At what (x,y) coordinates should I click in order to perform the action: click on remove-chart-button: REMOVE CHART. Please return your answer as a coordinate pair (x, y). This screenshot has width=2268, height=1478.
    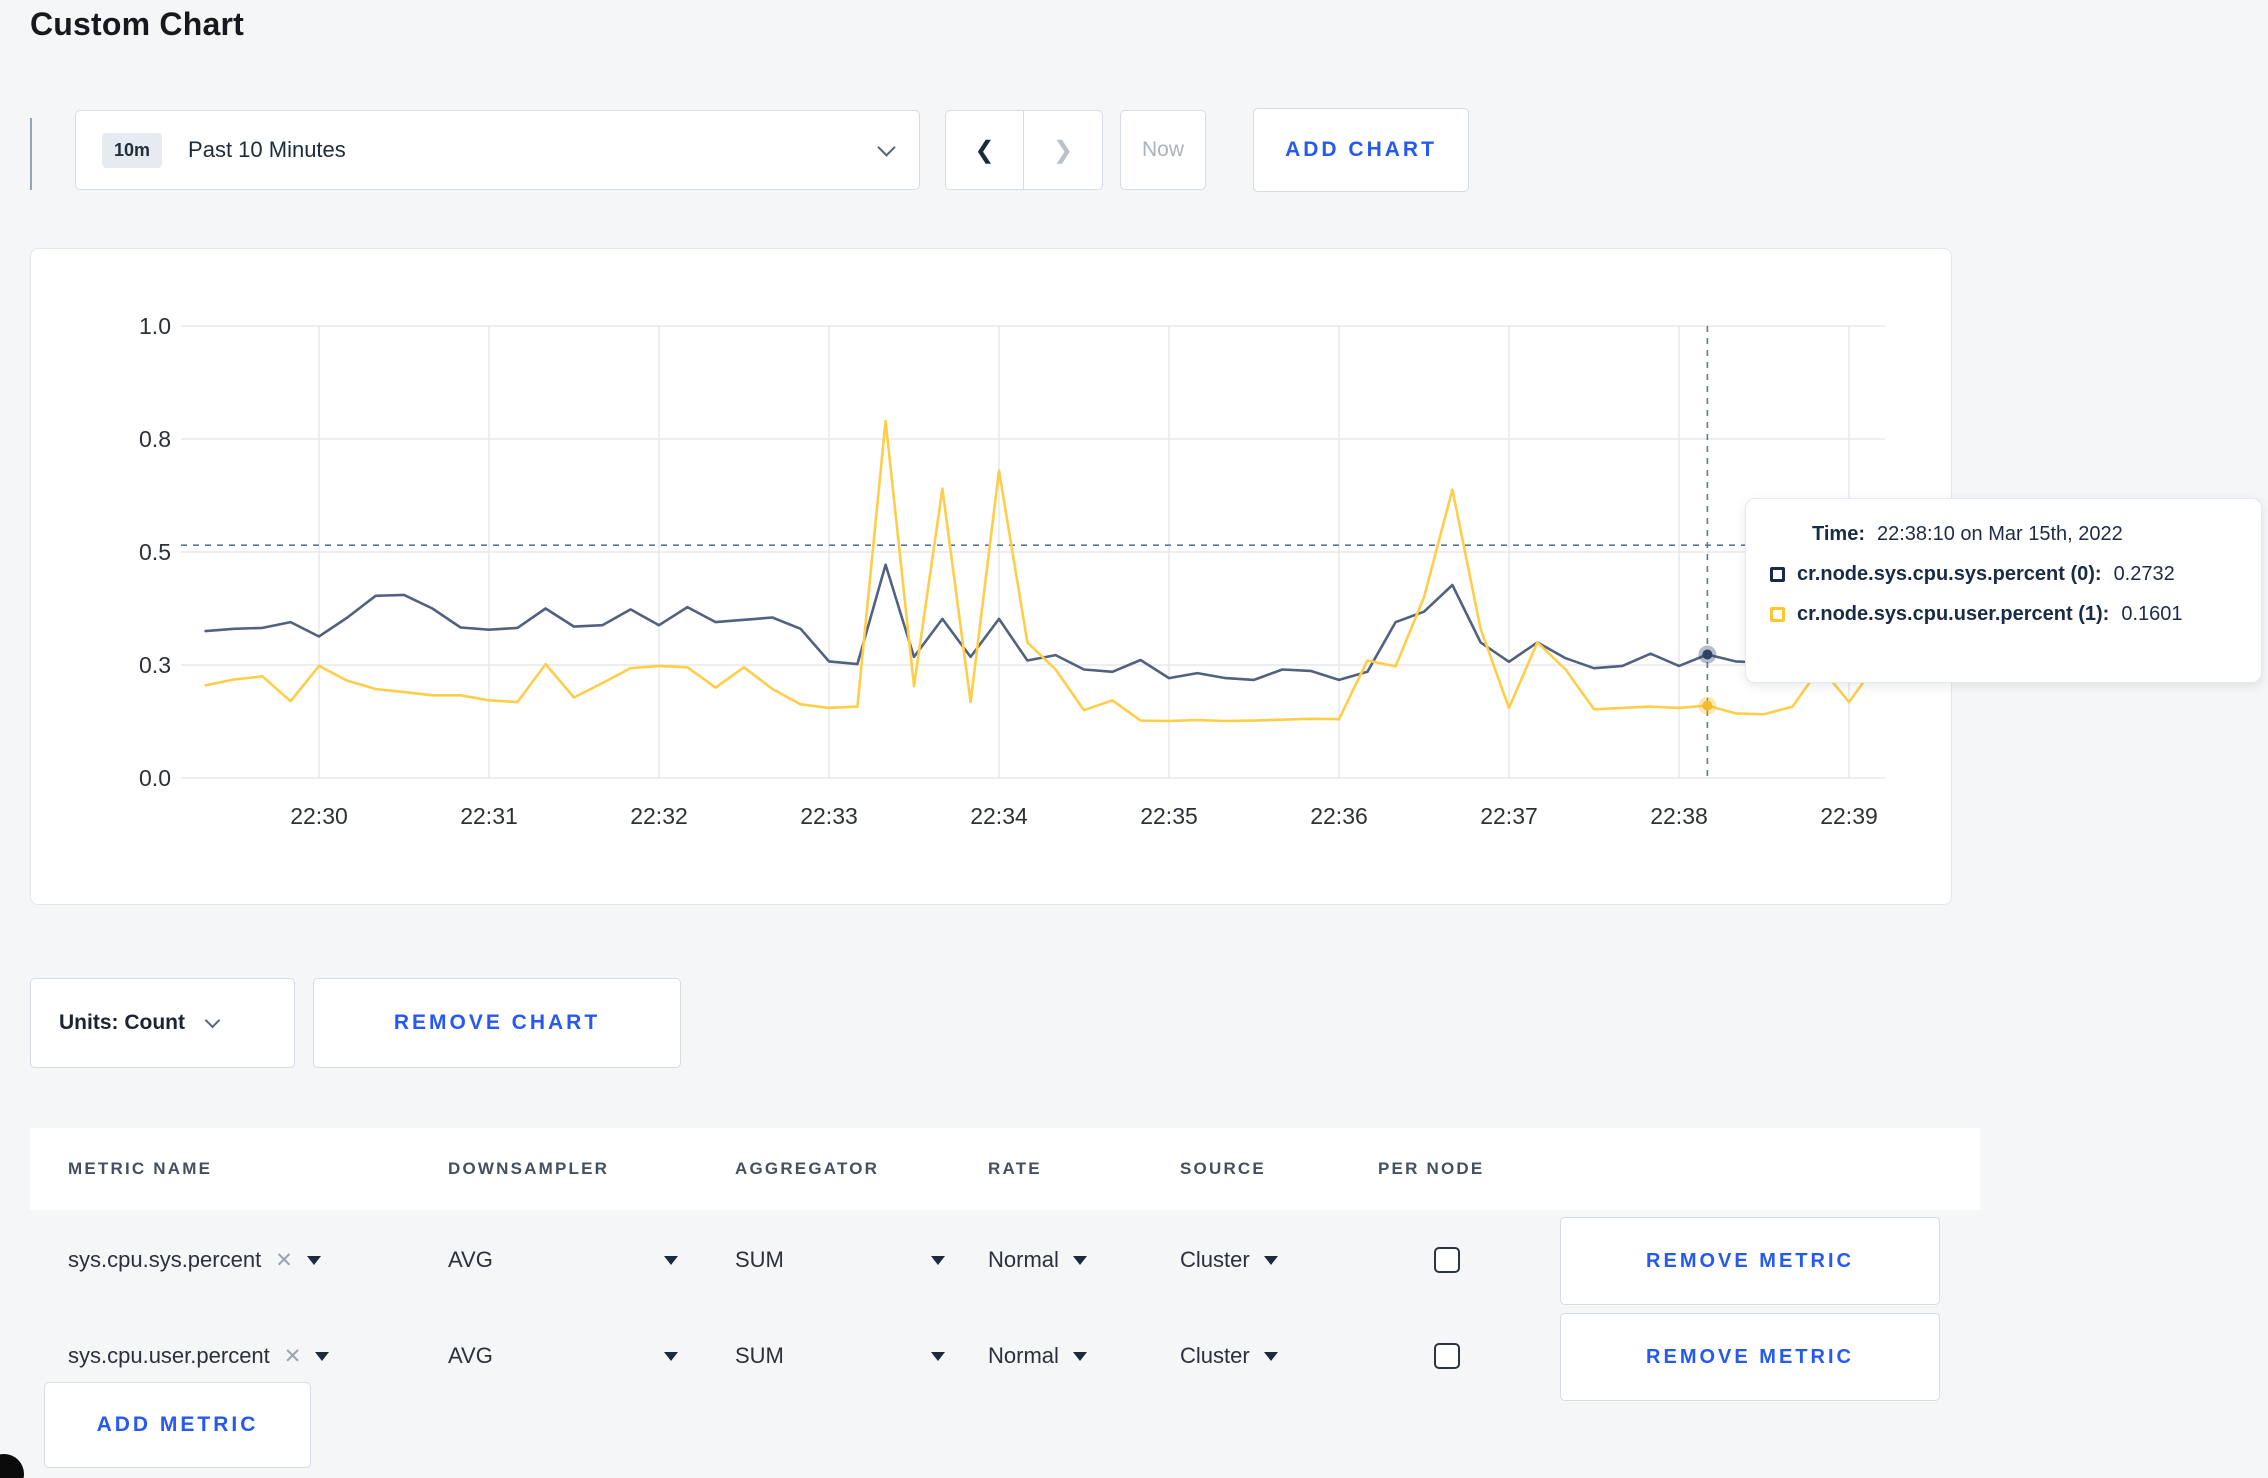
    Looking at the image, I should click on (497, 1023).